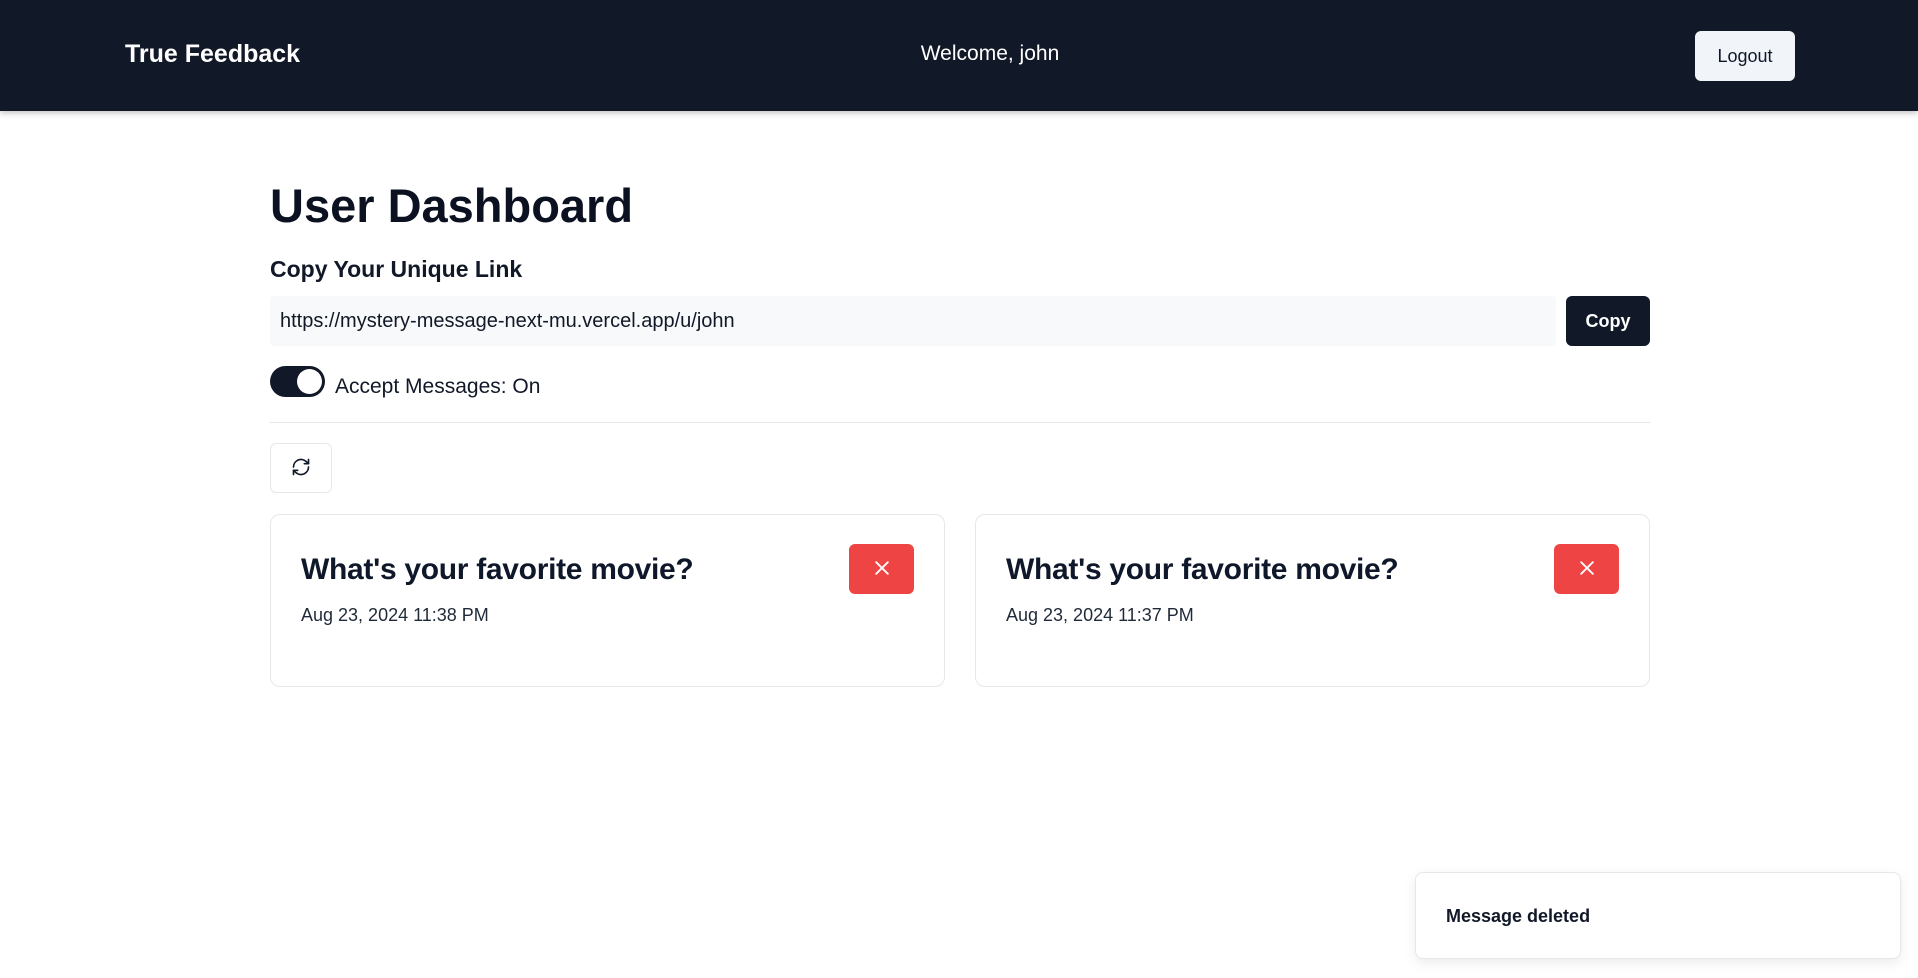  Describe the element at coordinates (452, 205) in the screenshot. I see `page-title: User Dashboard` at that location.